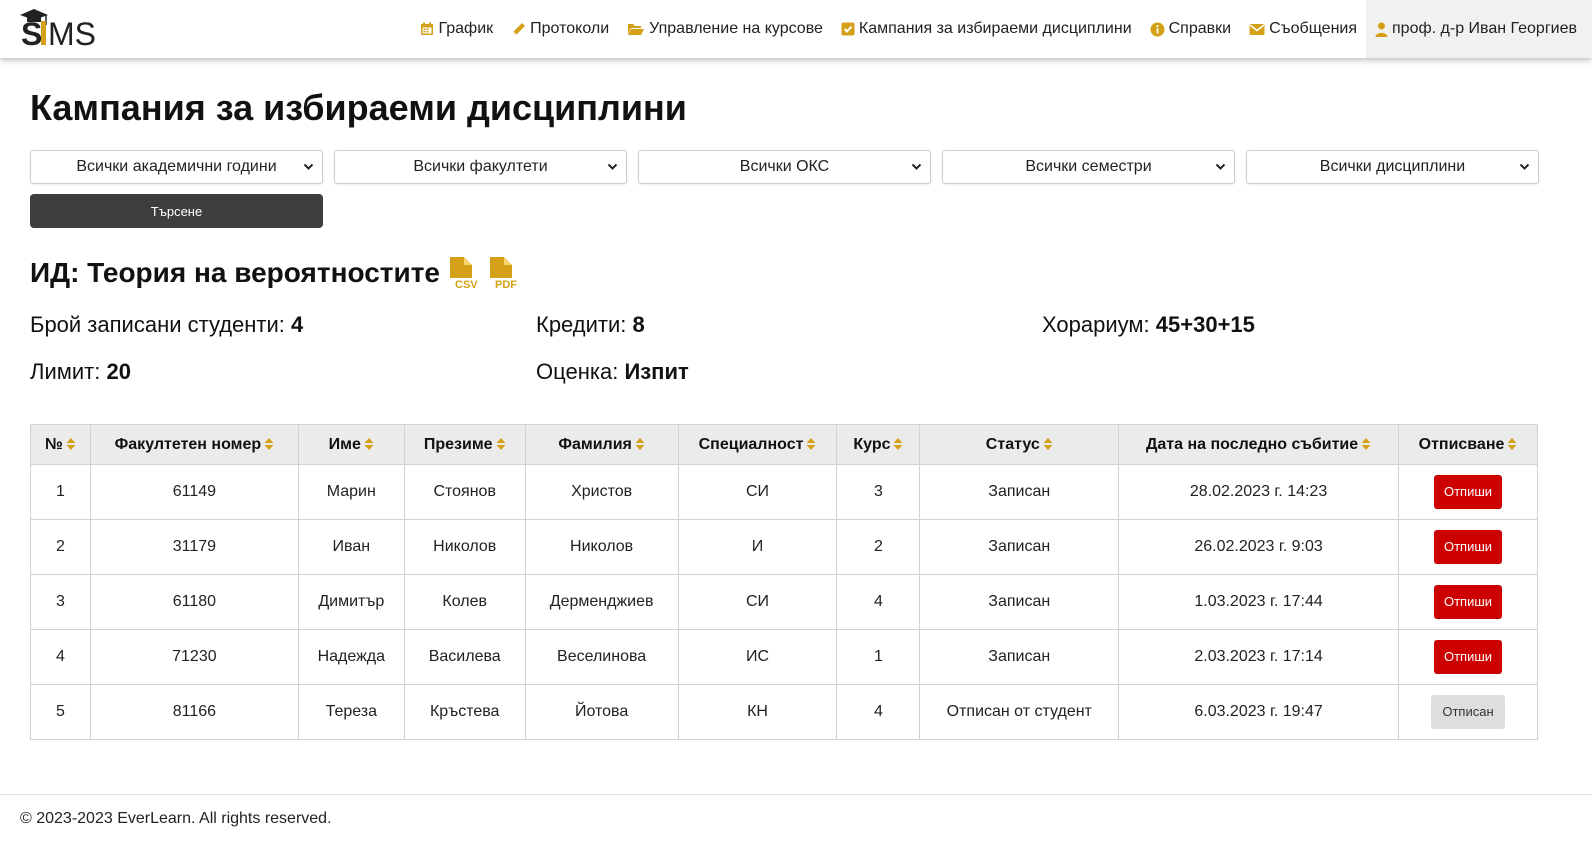  Describe the element at coordinates (986, 29) in the screenshot. I see `nav-elective-campaign: Кампания за избираеми дисциплини` at that location.